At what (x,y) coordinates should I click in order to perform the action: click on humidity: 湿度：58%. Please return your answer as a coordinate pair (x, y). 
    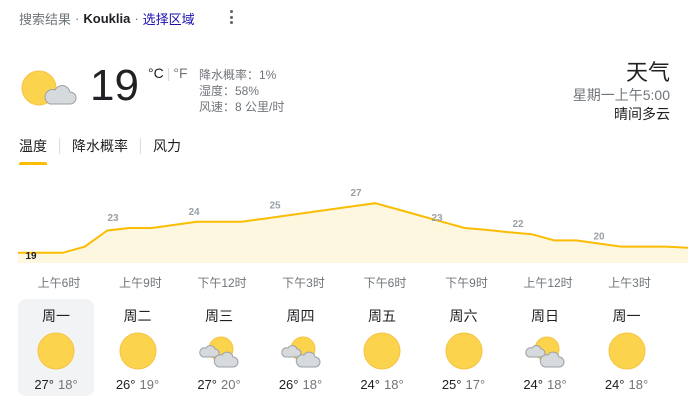
    Looking at the image, I should click on (229, 91).